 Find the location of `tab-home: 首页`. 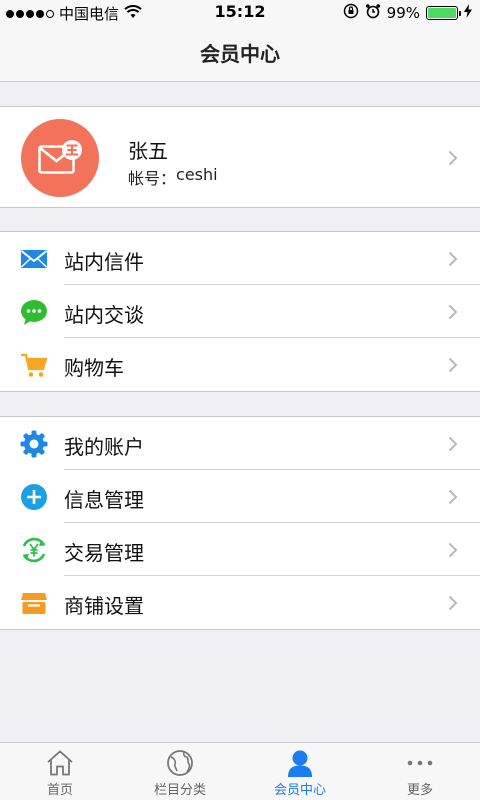

tab-home: 首页 is located at coordinates (60, 771).